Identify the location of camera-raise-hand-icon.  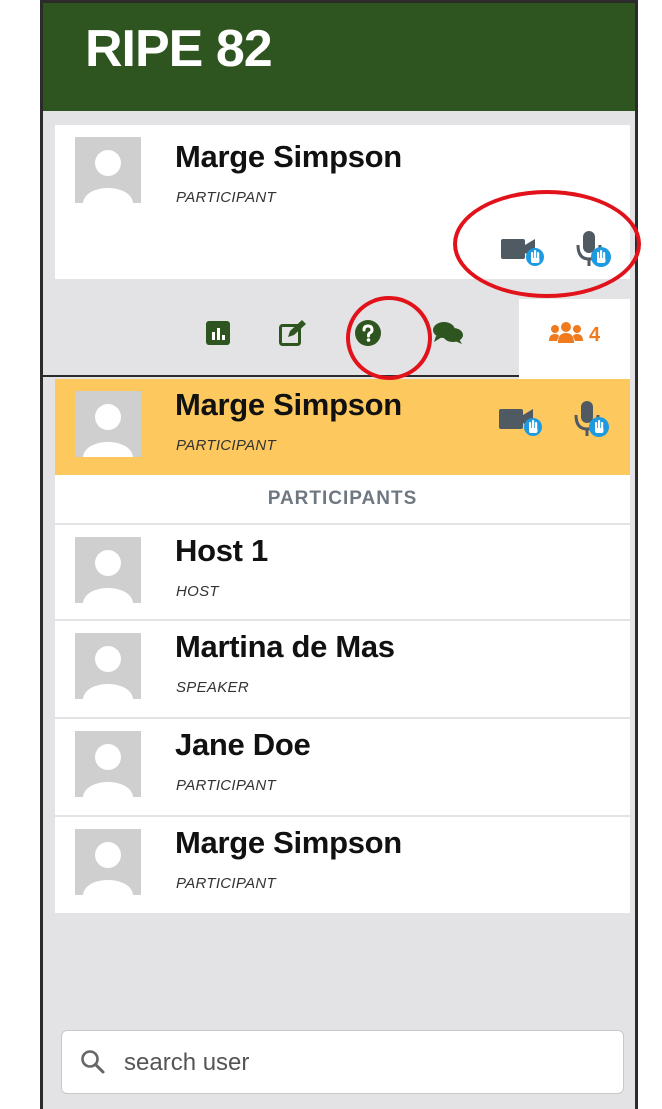
(523, 421).